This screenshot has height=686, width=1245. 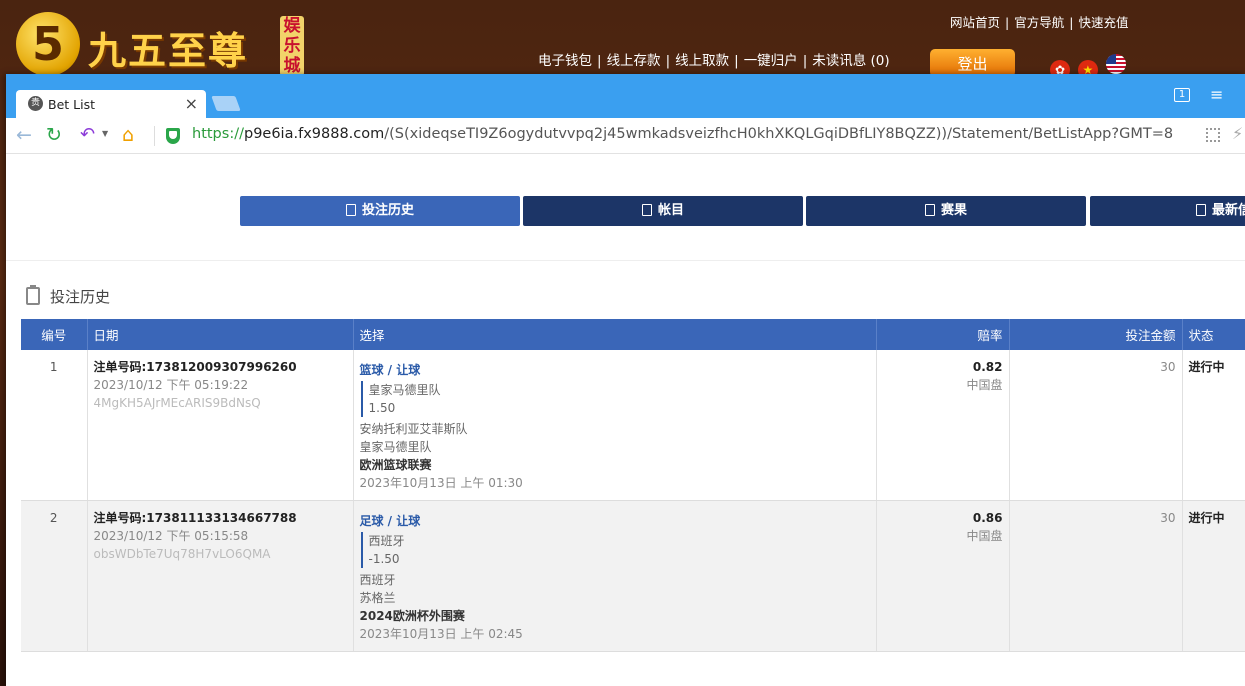 I want to click on close-icon: ×, so click(x=191, y=103).